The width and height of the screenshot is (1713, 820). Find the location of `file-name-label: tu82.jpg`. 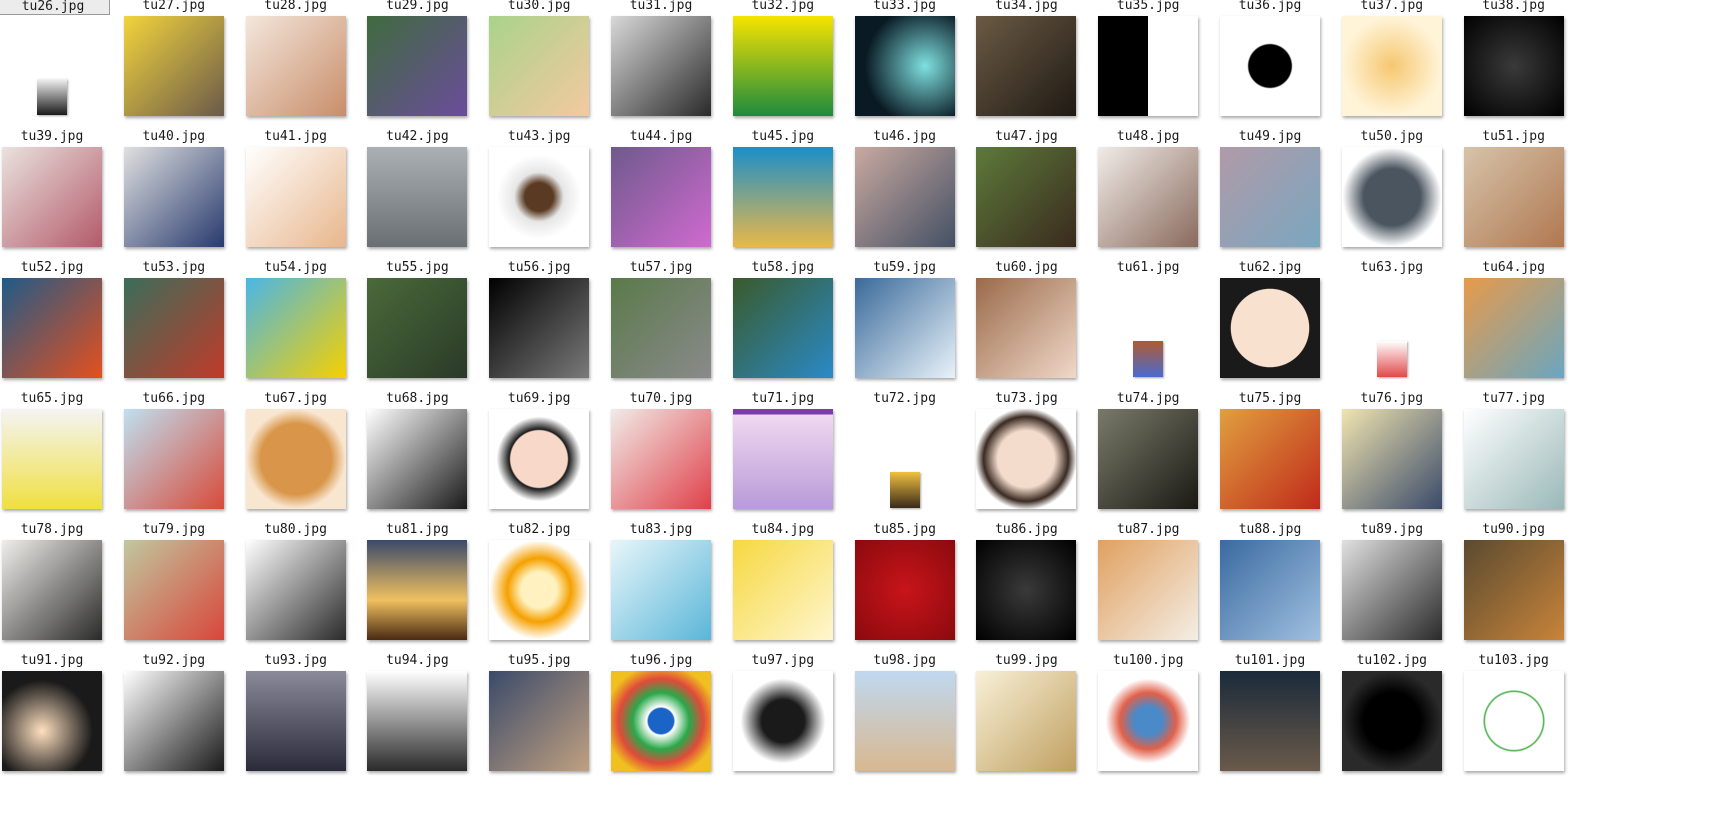

file-name-label: tu82.jpg is located at coordinates (539, 529).